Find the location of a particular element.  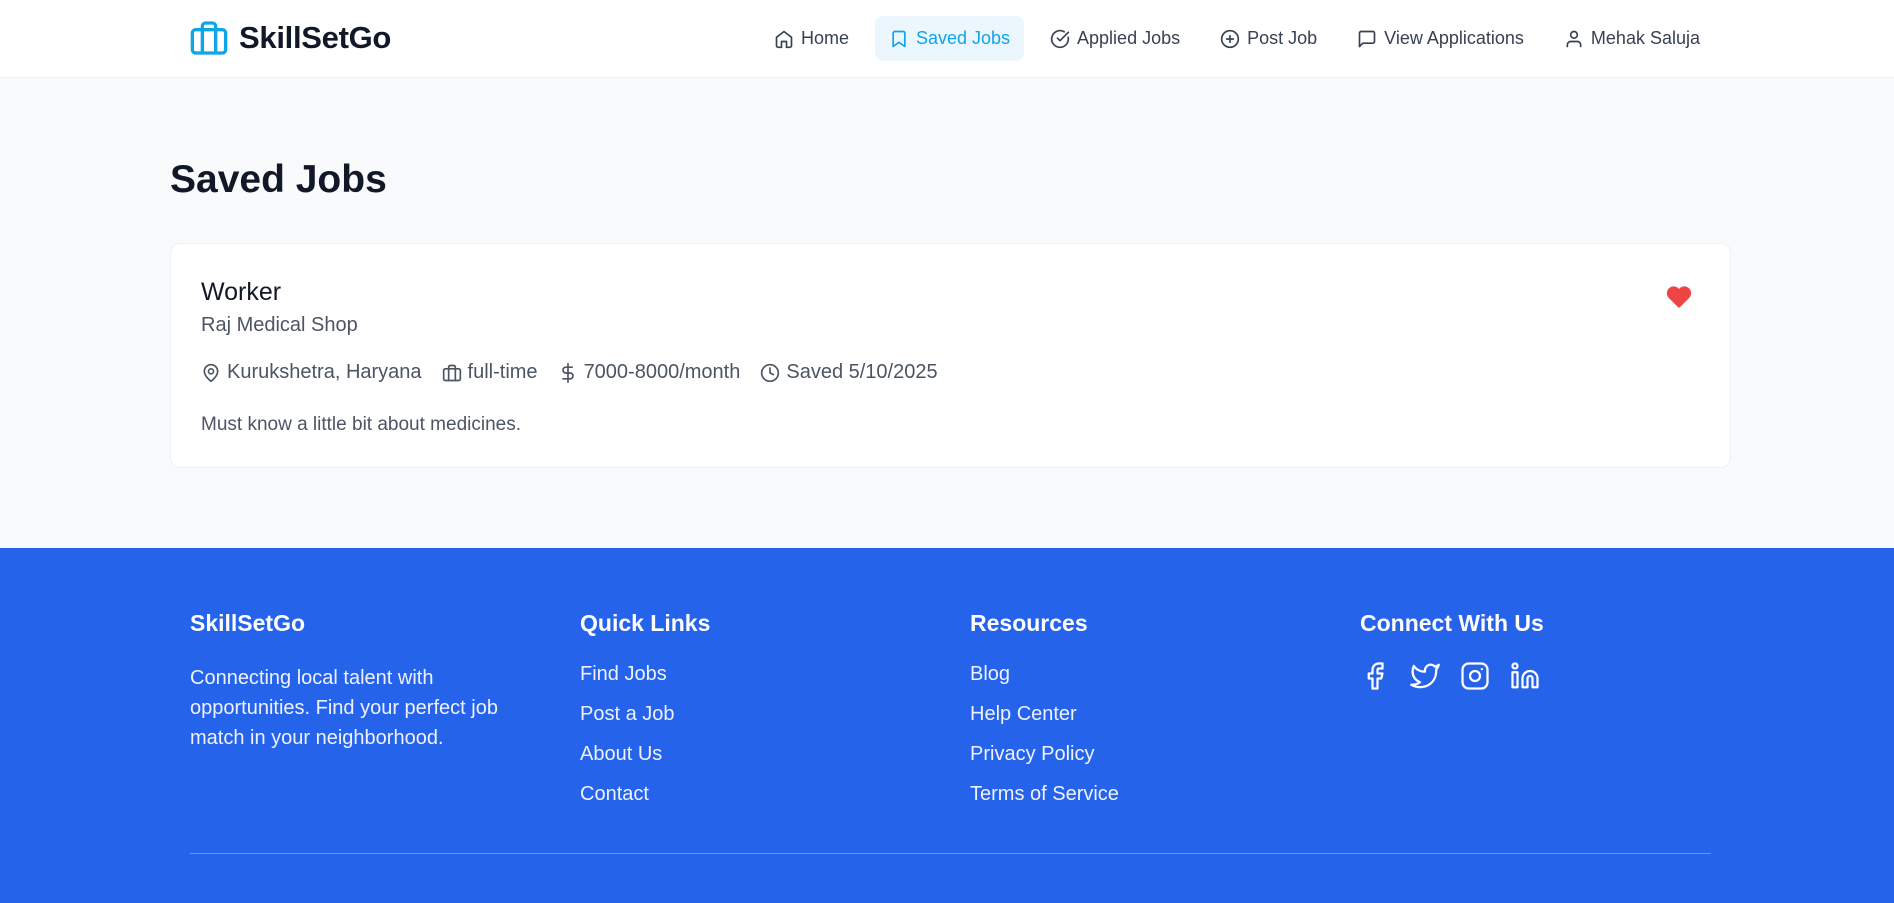

footer-divider is located at coordinates (950, 853).